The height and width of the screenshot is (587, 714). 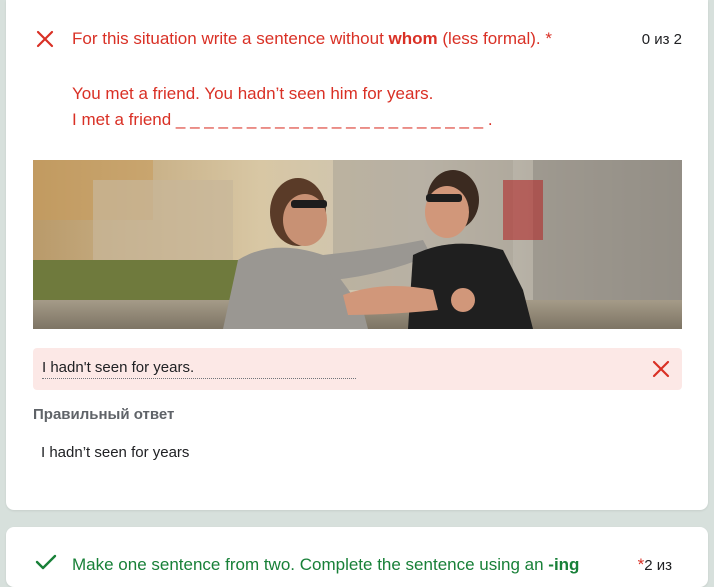 What do you see at coordinates (104, 414) in the screenshot?
I see `correct-answer-label: Правильный ответ` at bounding box center [104, 414].